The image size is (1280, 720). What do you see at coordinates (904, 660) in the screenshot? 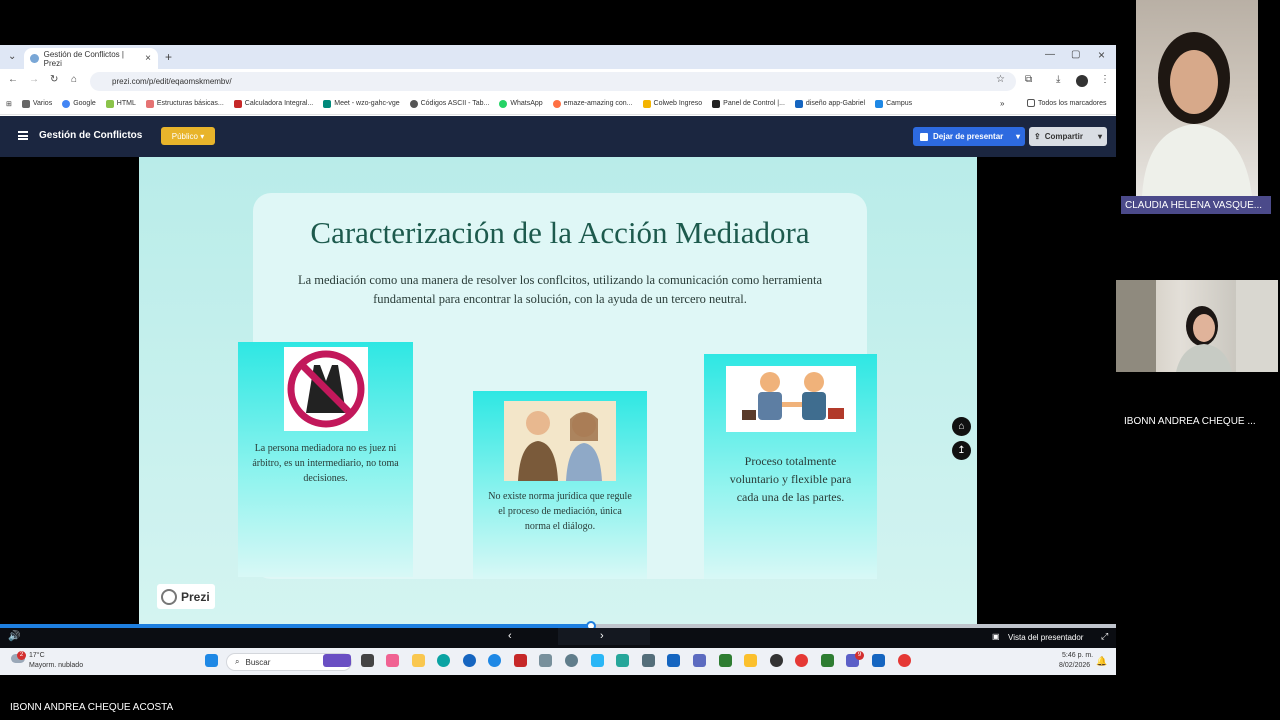
I see `chrome-active-icon` at bounding box center [904, 660].